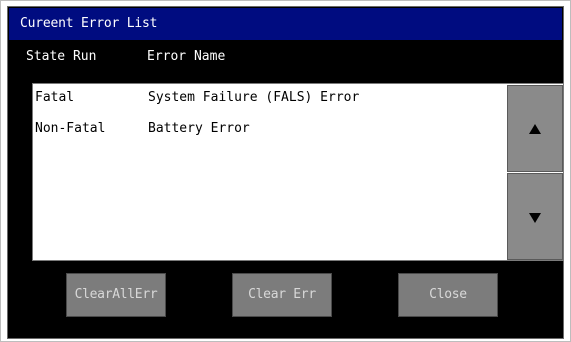 The width and height of the screenshot is (571, 342). What do you see at coordinates (282, 295) in the screenshot?
I see `clear-error-button: Clear Err` at bounding box center [282, 295].